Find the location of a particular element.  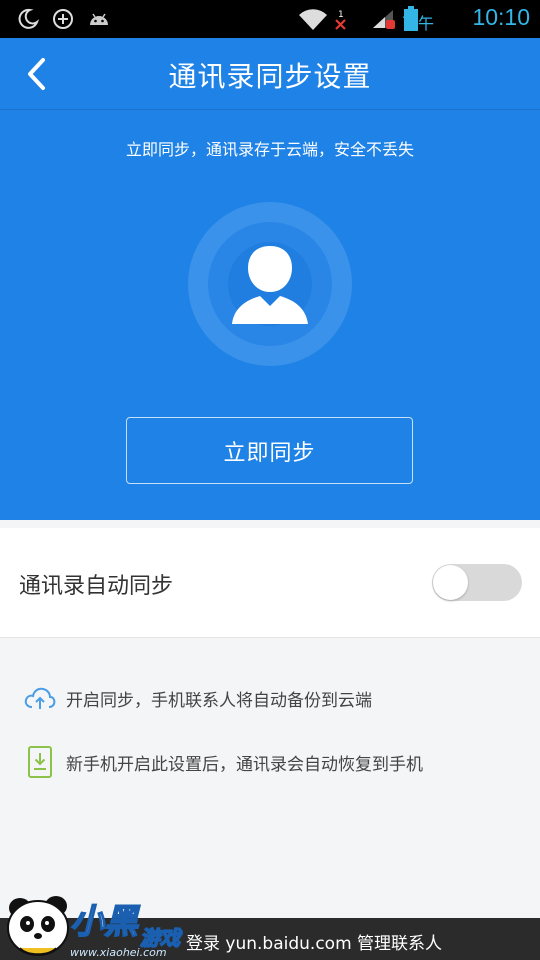

status-bar: 1 下午 10:10 is located at coordinates (270, 19).